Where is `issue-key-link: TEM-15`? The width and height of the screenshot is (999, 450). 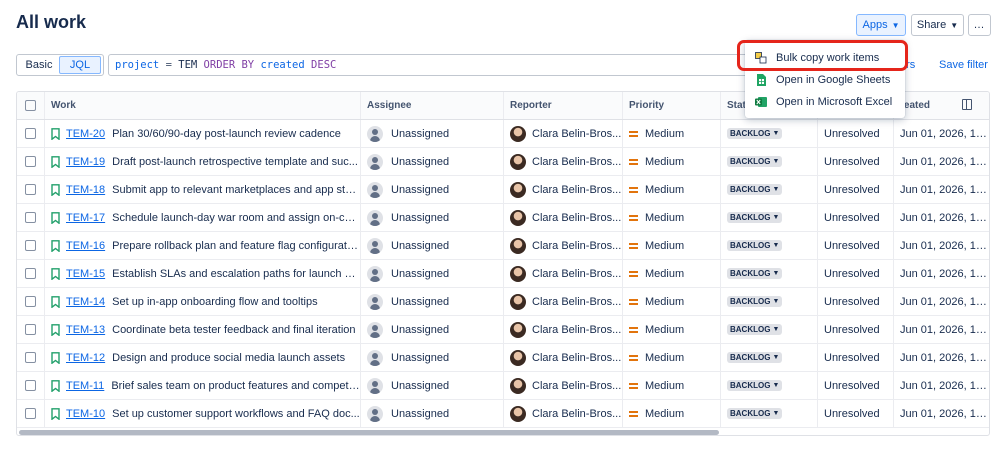
issue-key-link: TEM-15 is located at coordinates (85, 274).